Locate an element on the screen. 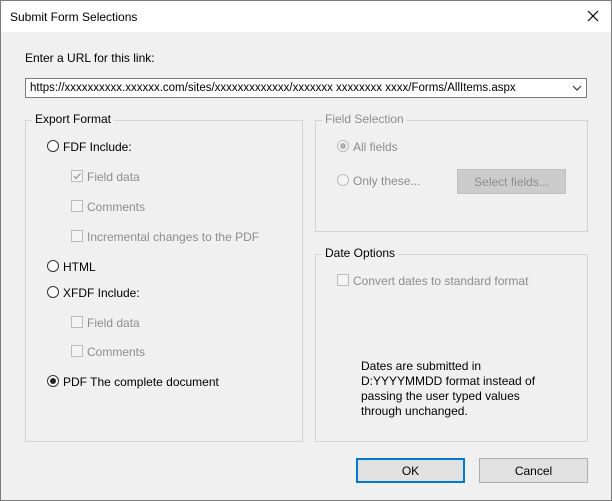  all-fields-radio is located at coordinates (343, 146).